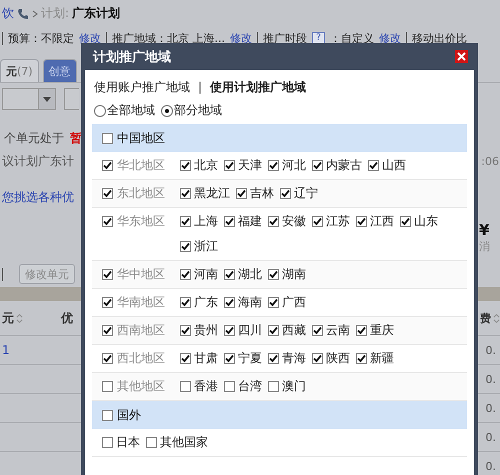 This screenshot has width=500, height=475. Describe the element at coordinates (19, 70) in the screenshot. I see `tab: 元(7)` at that location.